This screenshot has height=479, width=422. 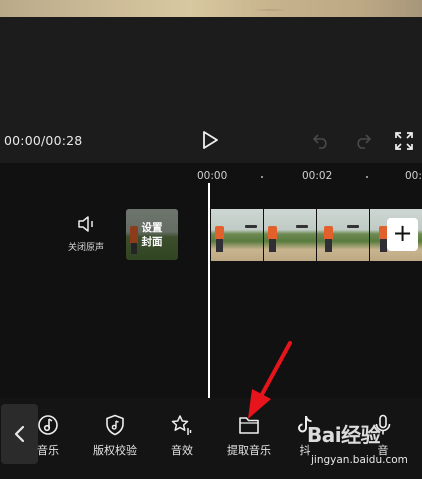 What do you see at coordinates (413, 176) in the screenshot?
I see `ruler-label: 00:0` at bounding box center [413, 176].